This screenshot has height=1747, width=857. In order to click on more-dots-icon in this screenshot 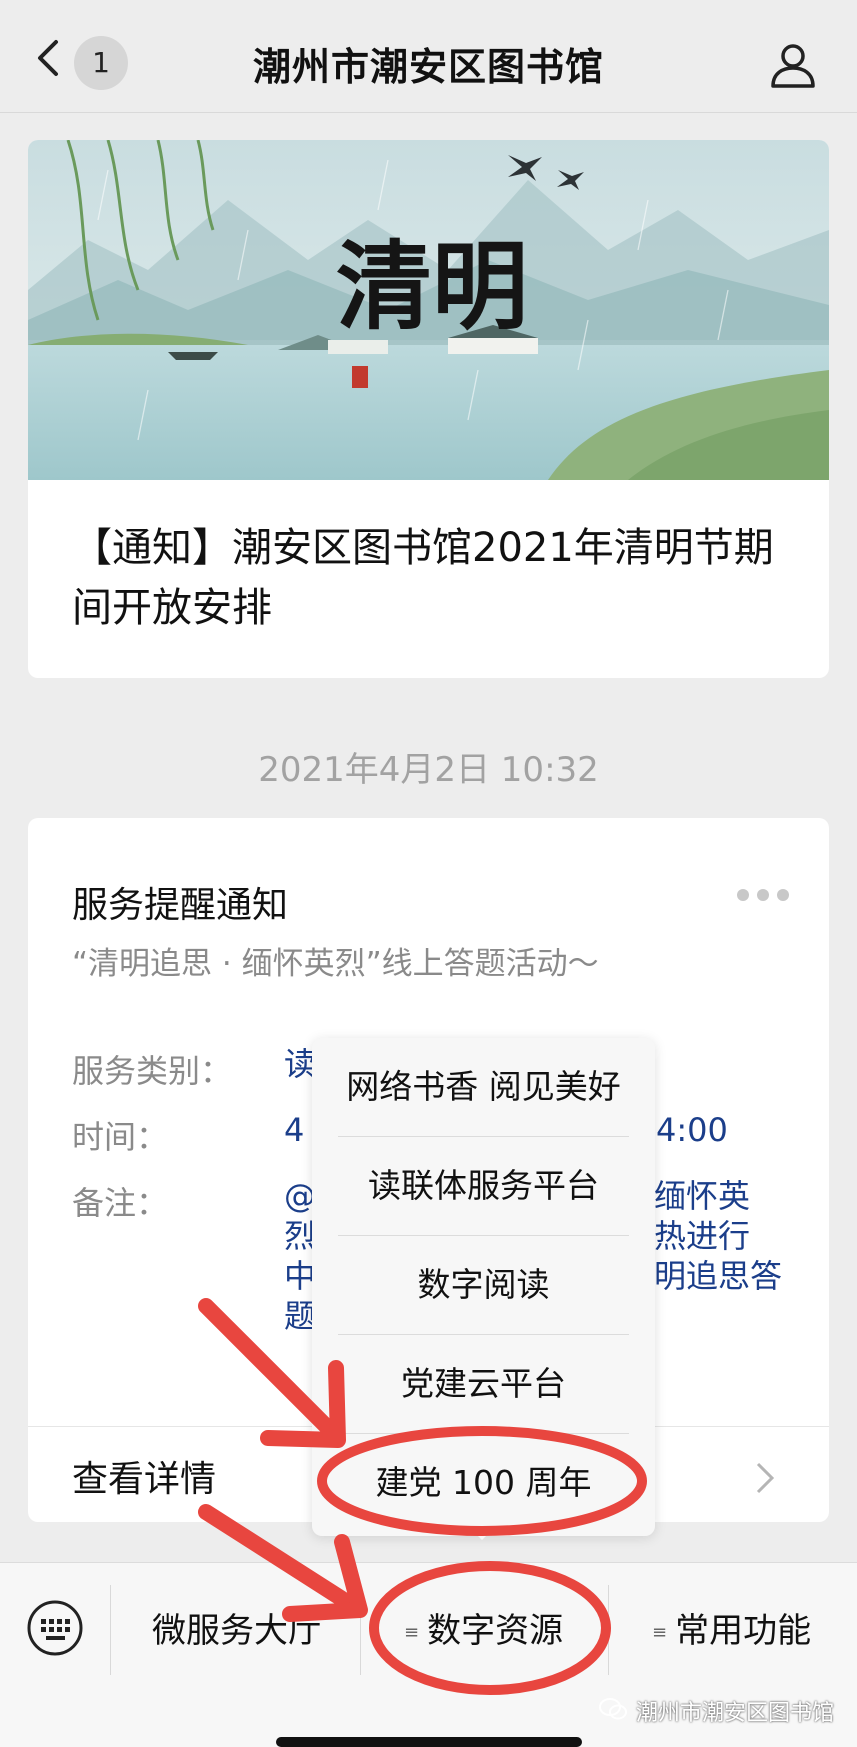, I will do `click(763, 895)`.